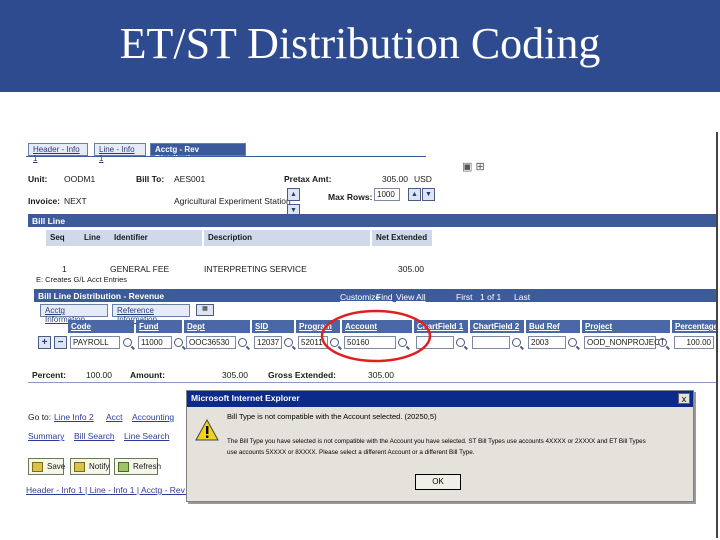  Describe the element at coordinates (146, 436) in the screenshot. I see `line-search-link: Line Search` at that location.